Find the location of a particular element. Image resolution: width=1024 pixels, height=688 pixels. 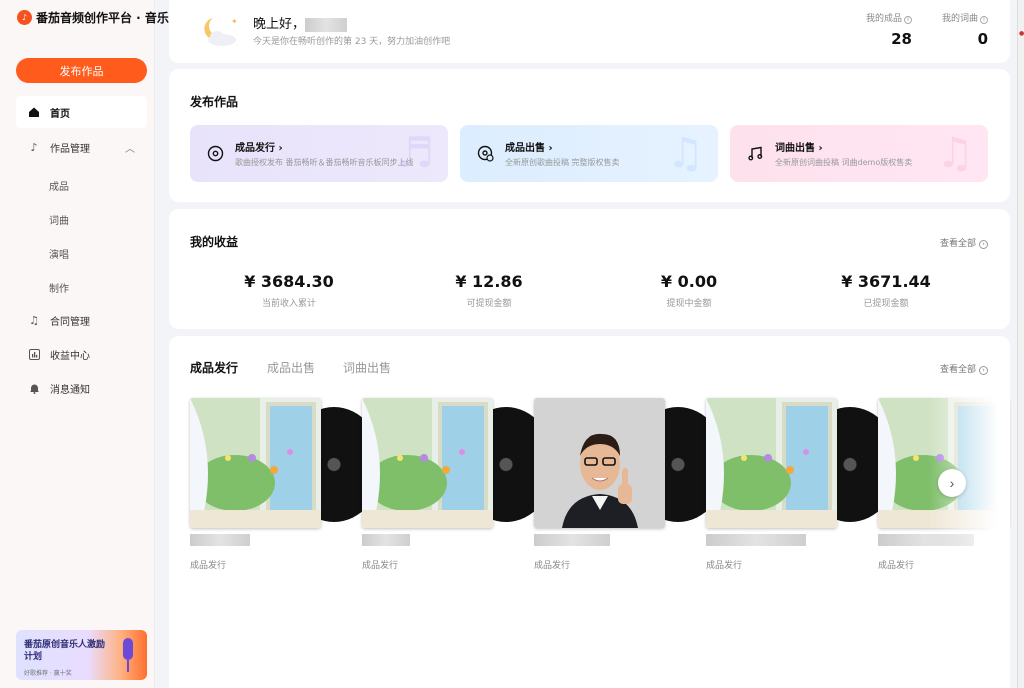

music-note-icon: ♪ is located at coordinates (34, 147).